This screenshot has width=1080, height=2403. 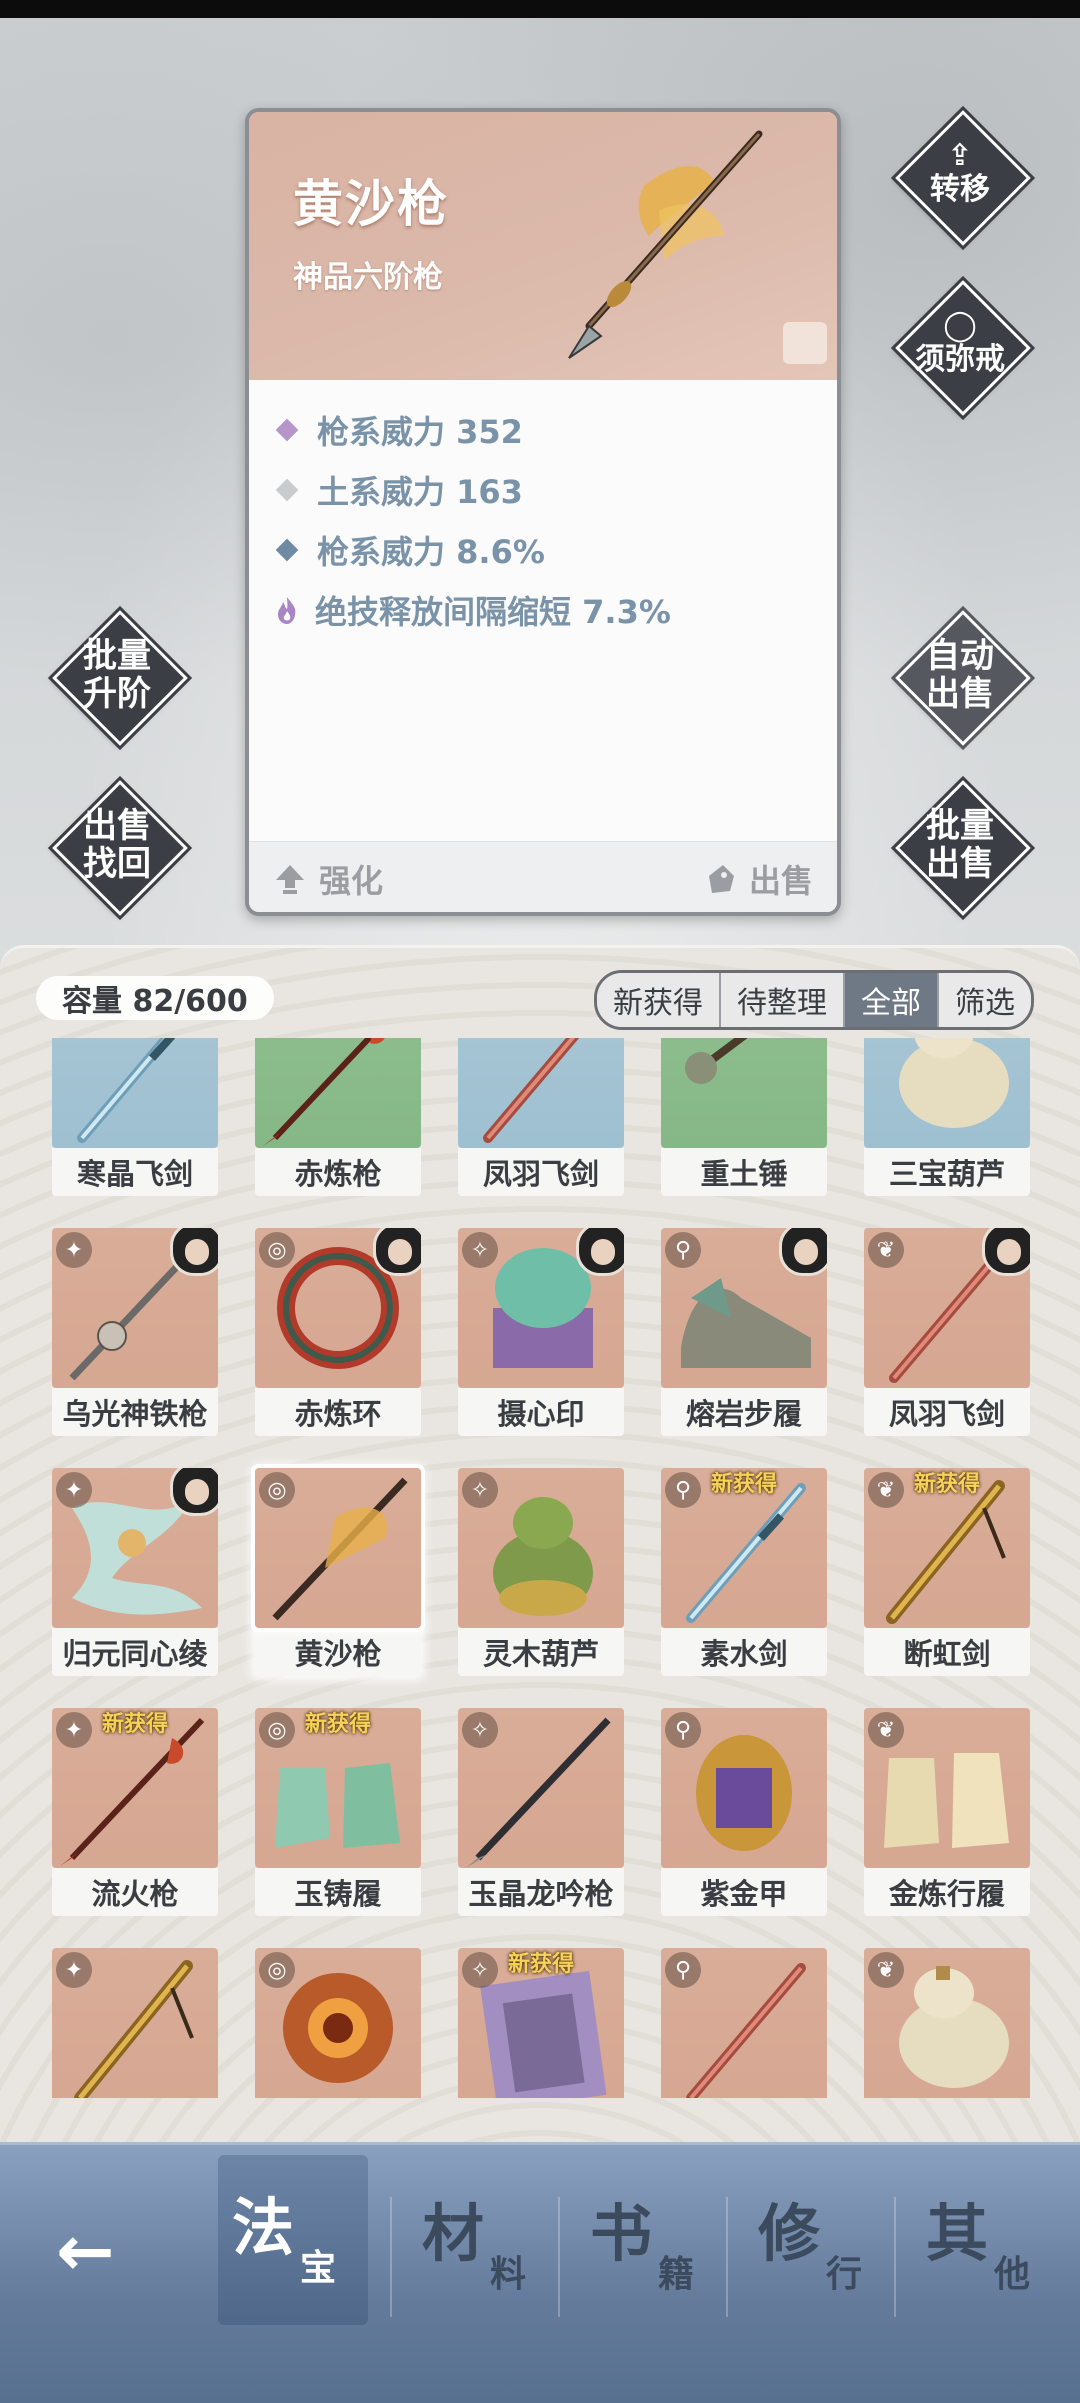 What do you see at coordinates (338, 1652) in the screenshot?
I see `item-name-label: 黄沙枪` at bounding box center [338, 1652].